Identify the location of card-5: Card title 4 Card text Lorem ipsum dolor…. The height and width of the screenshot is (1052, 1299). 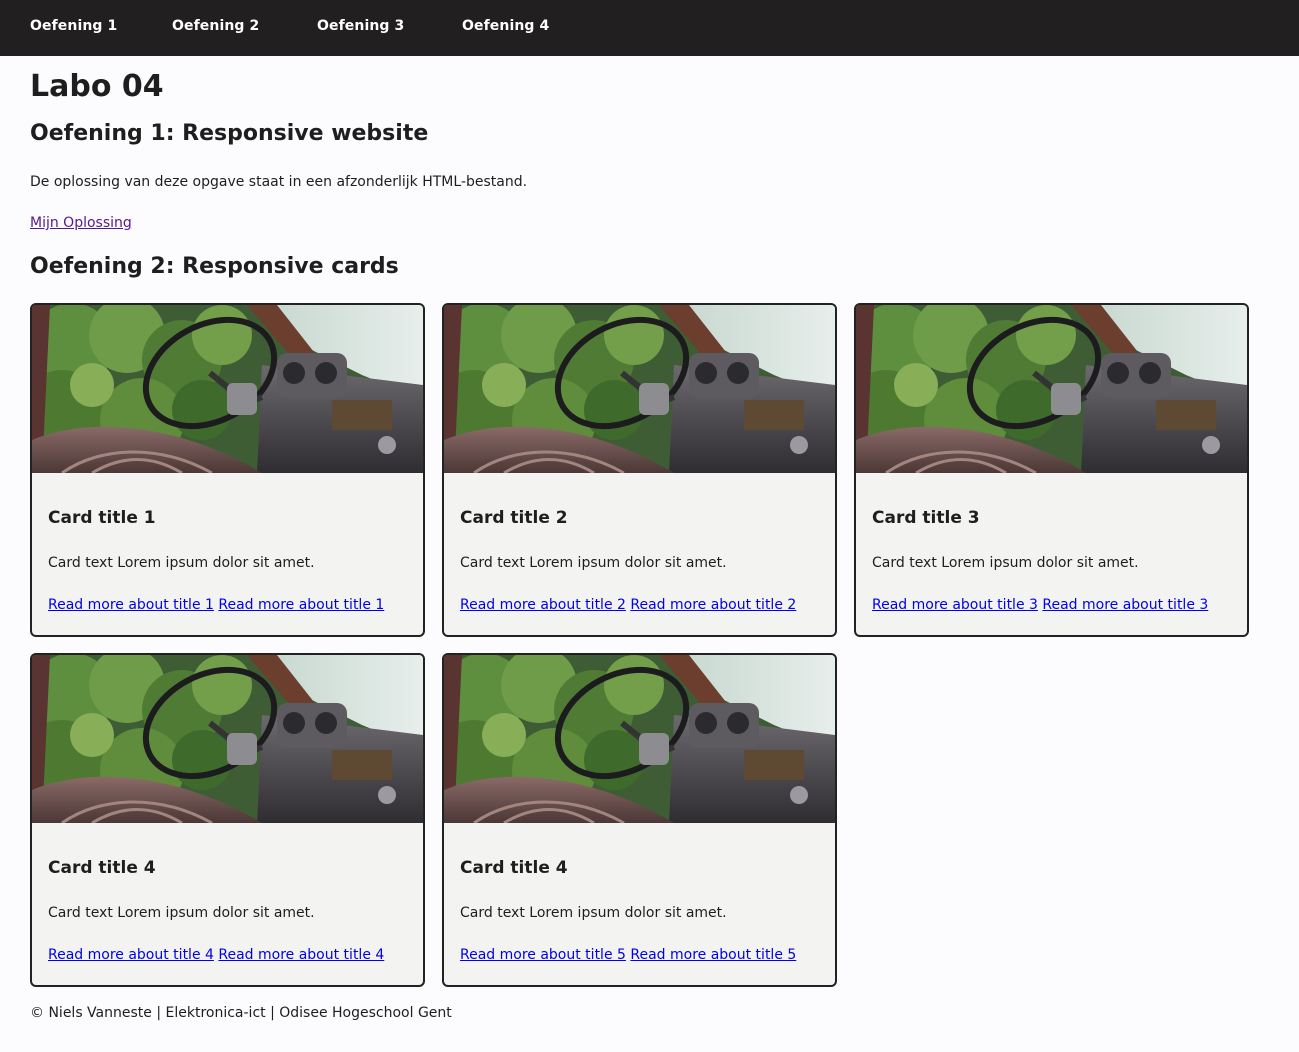
(639, 820).